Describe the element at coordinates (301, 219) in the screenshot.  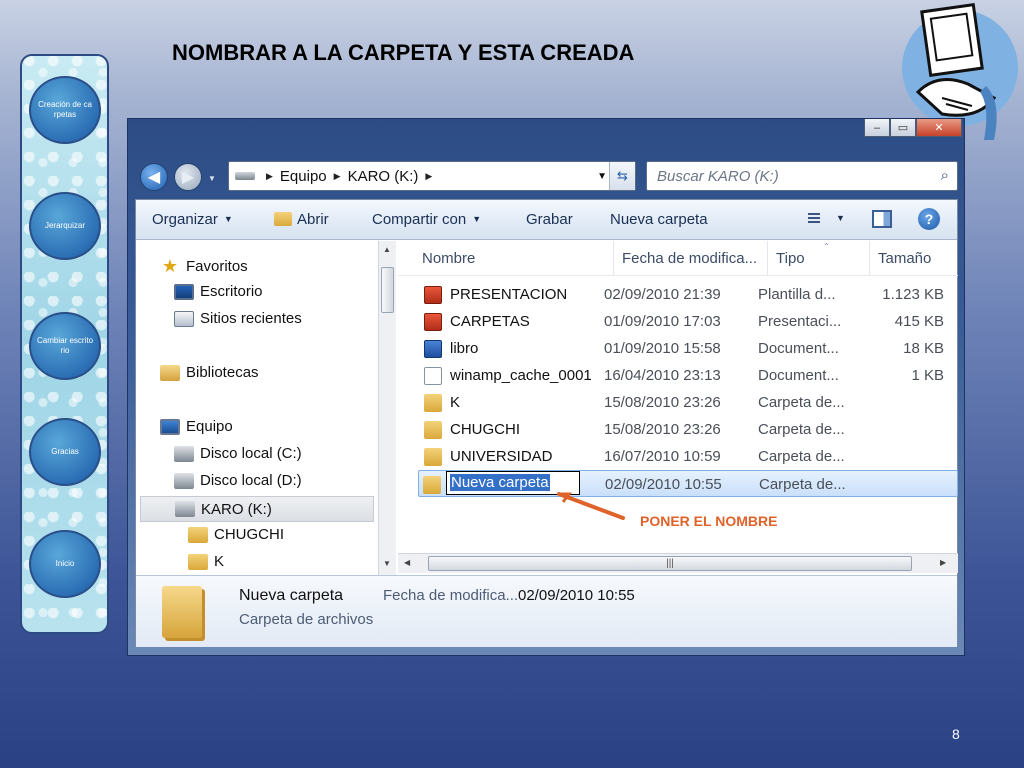
I see `open-button: Abrir` at that location.